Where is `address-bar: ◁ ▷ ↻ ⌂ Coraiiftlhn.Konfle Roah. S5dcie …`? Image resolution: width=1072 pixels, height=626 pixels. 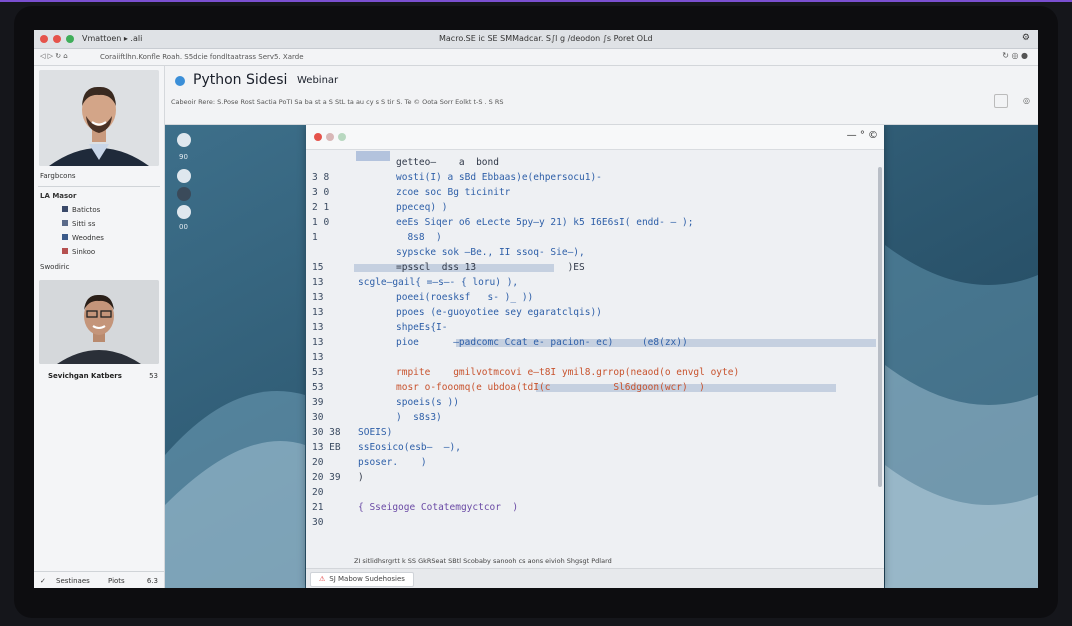
address-bar: ◁ ▷ ↻ ⌂ Coraiiftlhn.Konfle Roah. S5dcie … is located at coordinates (536, 57).